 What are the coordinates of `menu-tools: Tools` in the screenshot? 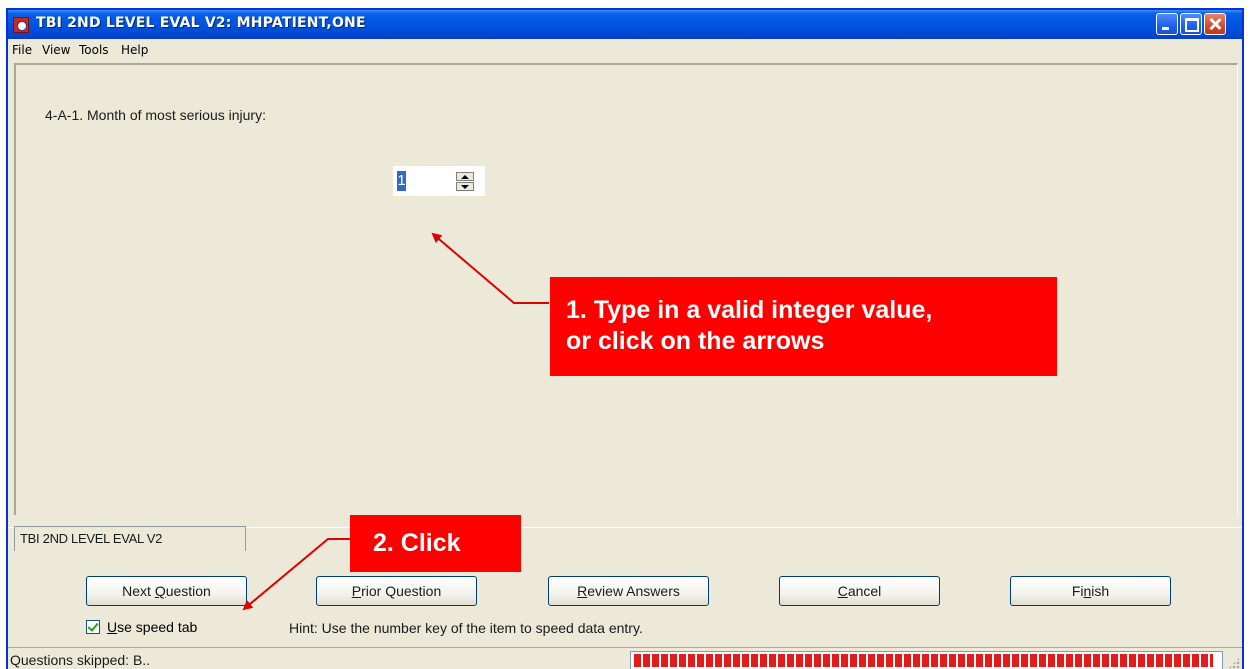 It's located at (94, 50).